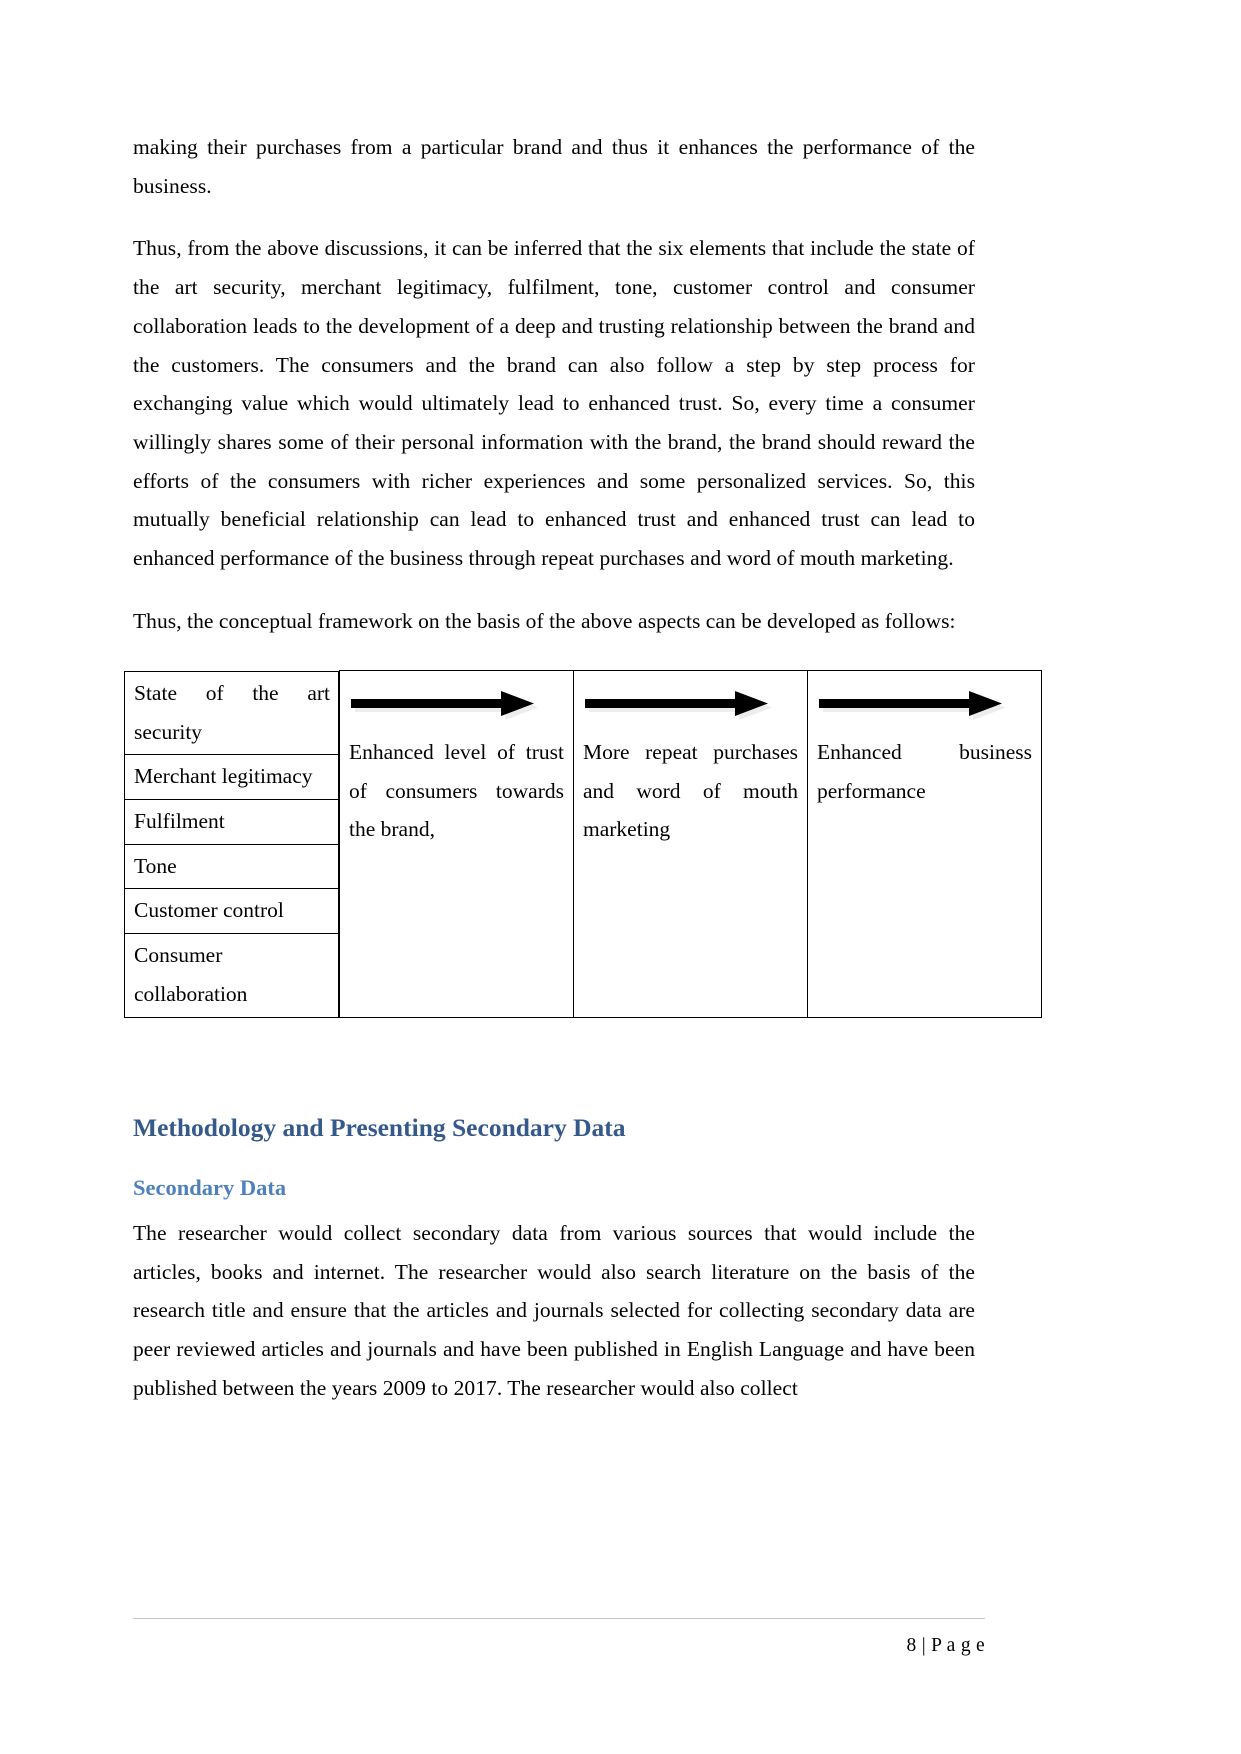  I want to click on element-state-of-the-art-security: State of the art security, so click(231, 713).